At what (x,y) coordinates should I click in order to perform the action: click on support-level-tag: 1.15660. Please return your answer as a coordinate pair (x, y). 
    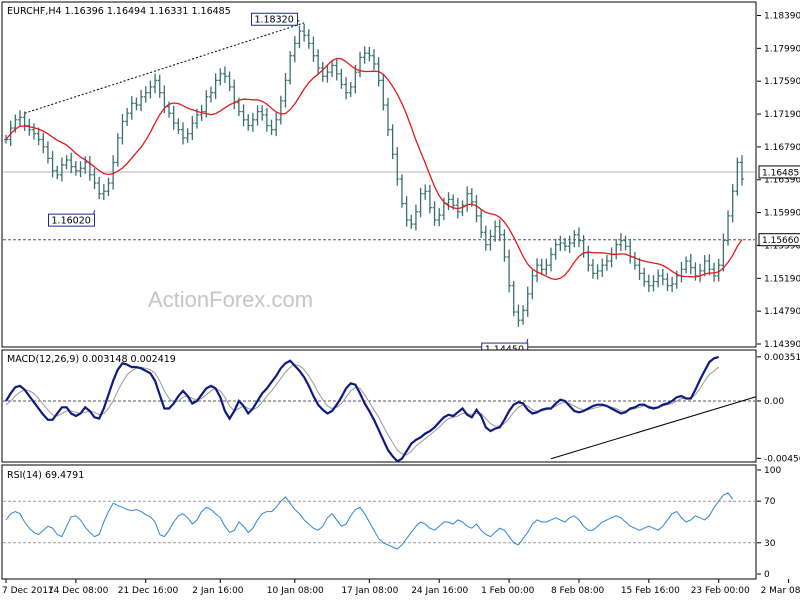
    Looking at the image, I should click on (779, 240).